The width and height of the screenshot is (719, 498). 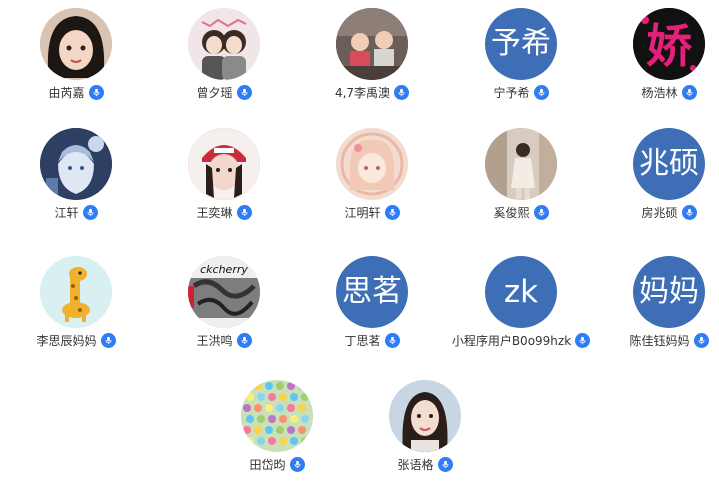 I want to click on member-name: 房兆硕, so click(x=659, y=212).